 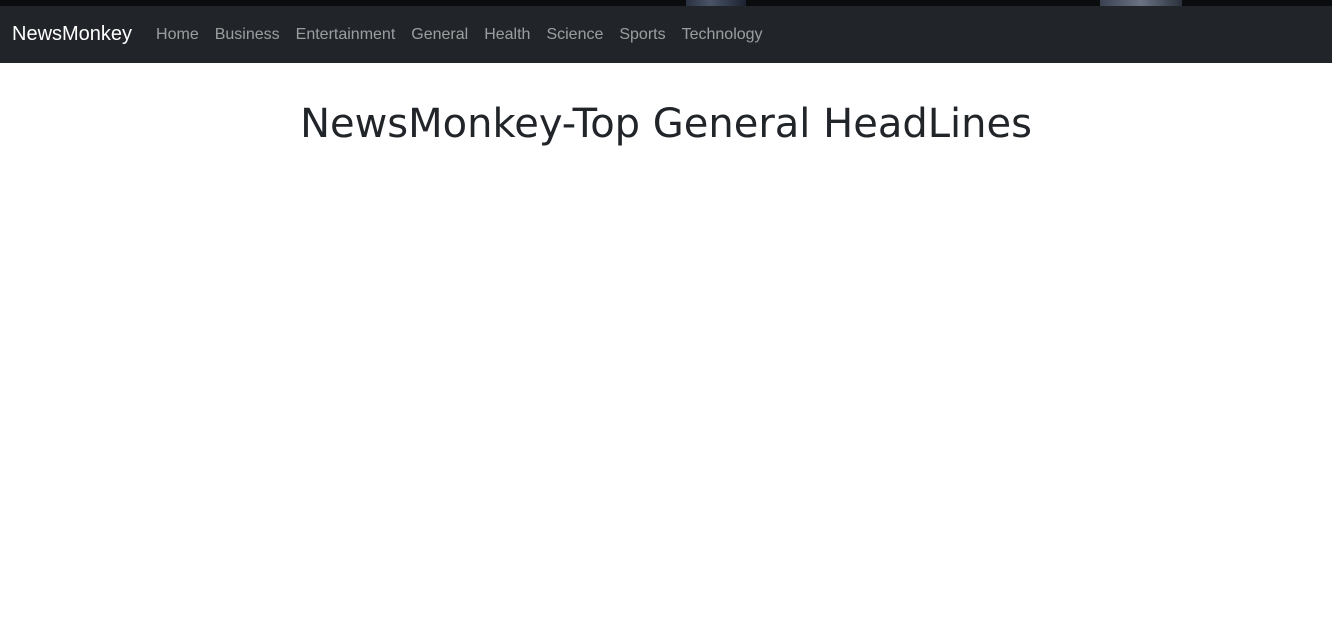 I want to click on page-title: NewsMonkey-Top General HeadLines, so click(x=666, y=124).